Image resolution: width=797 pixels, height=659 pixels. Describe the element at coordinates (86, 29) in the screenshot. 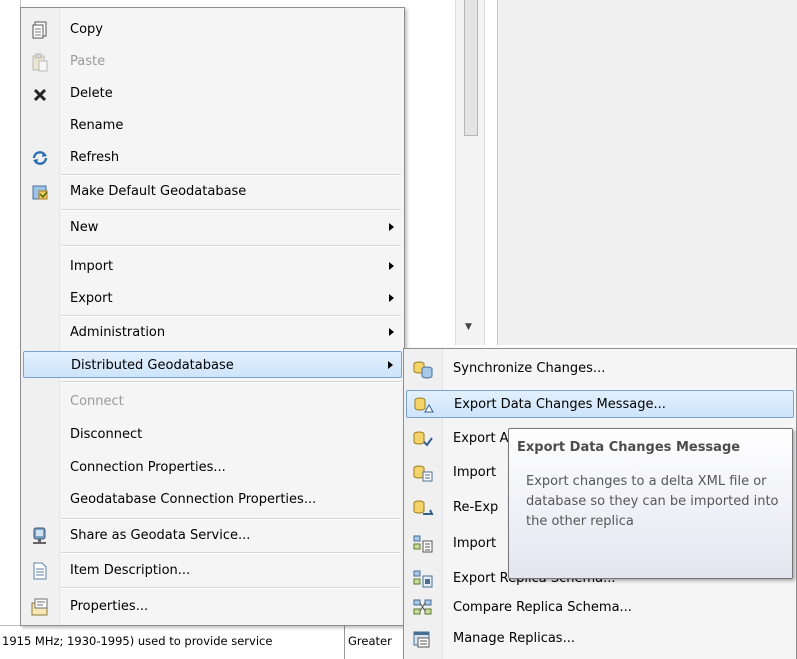

I see `menu-item-label: Copy` at that location.